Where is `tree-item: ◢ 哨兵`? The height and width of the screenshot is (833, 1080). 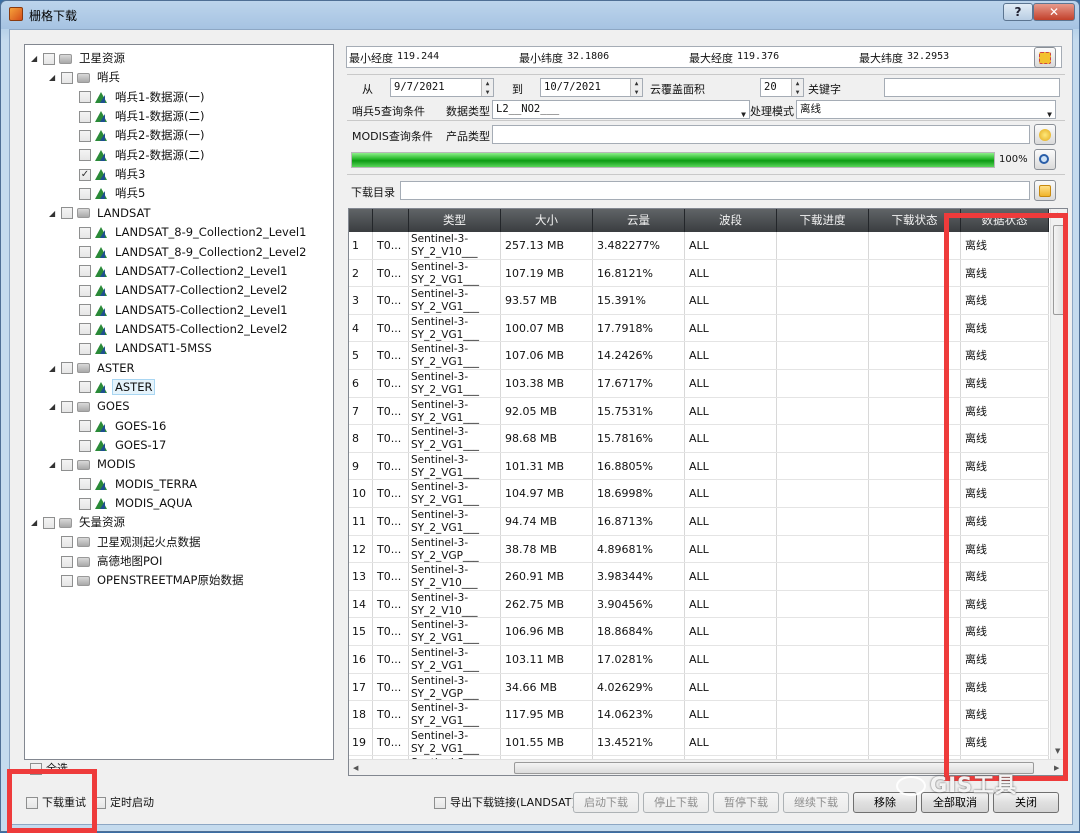
tree-item: ◢ 哨兵 is located at coordinates (85, 77).